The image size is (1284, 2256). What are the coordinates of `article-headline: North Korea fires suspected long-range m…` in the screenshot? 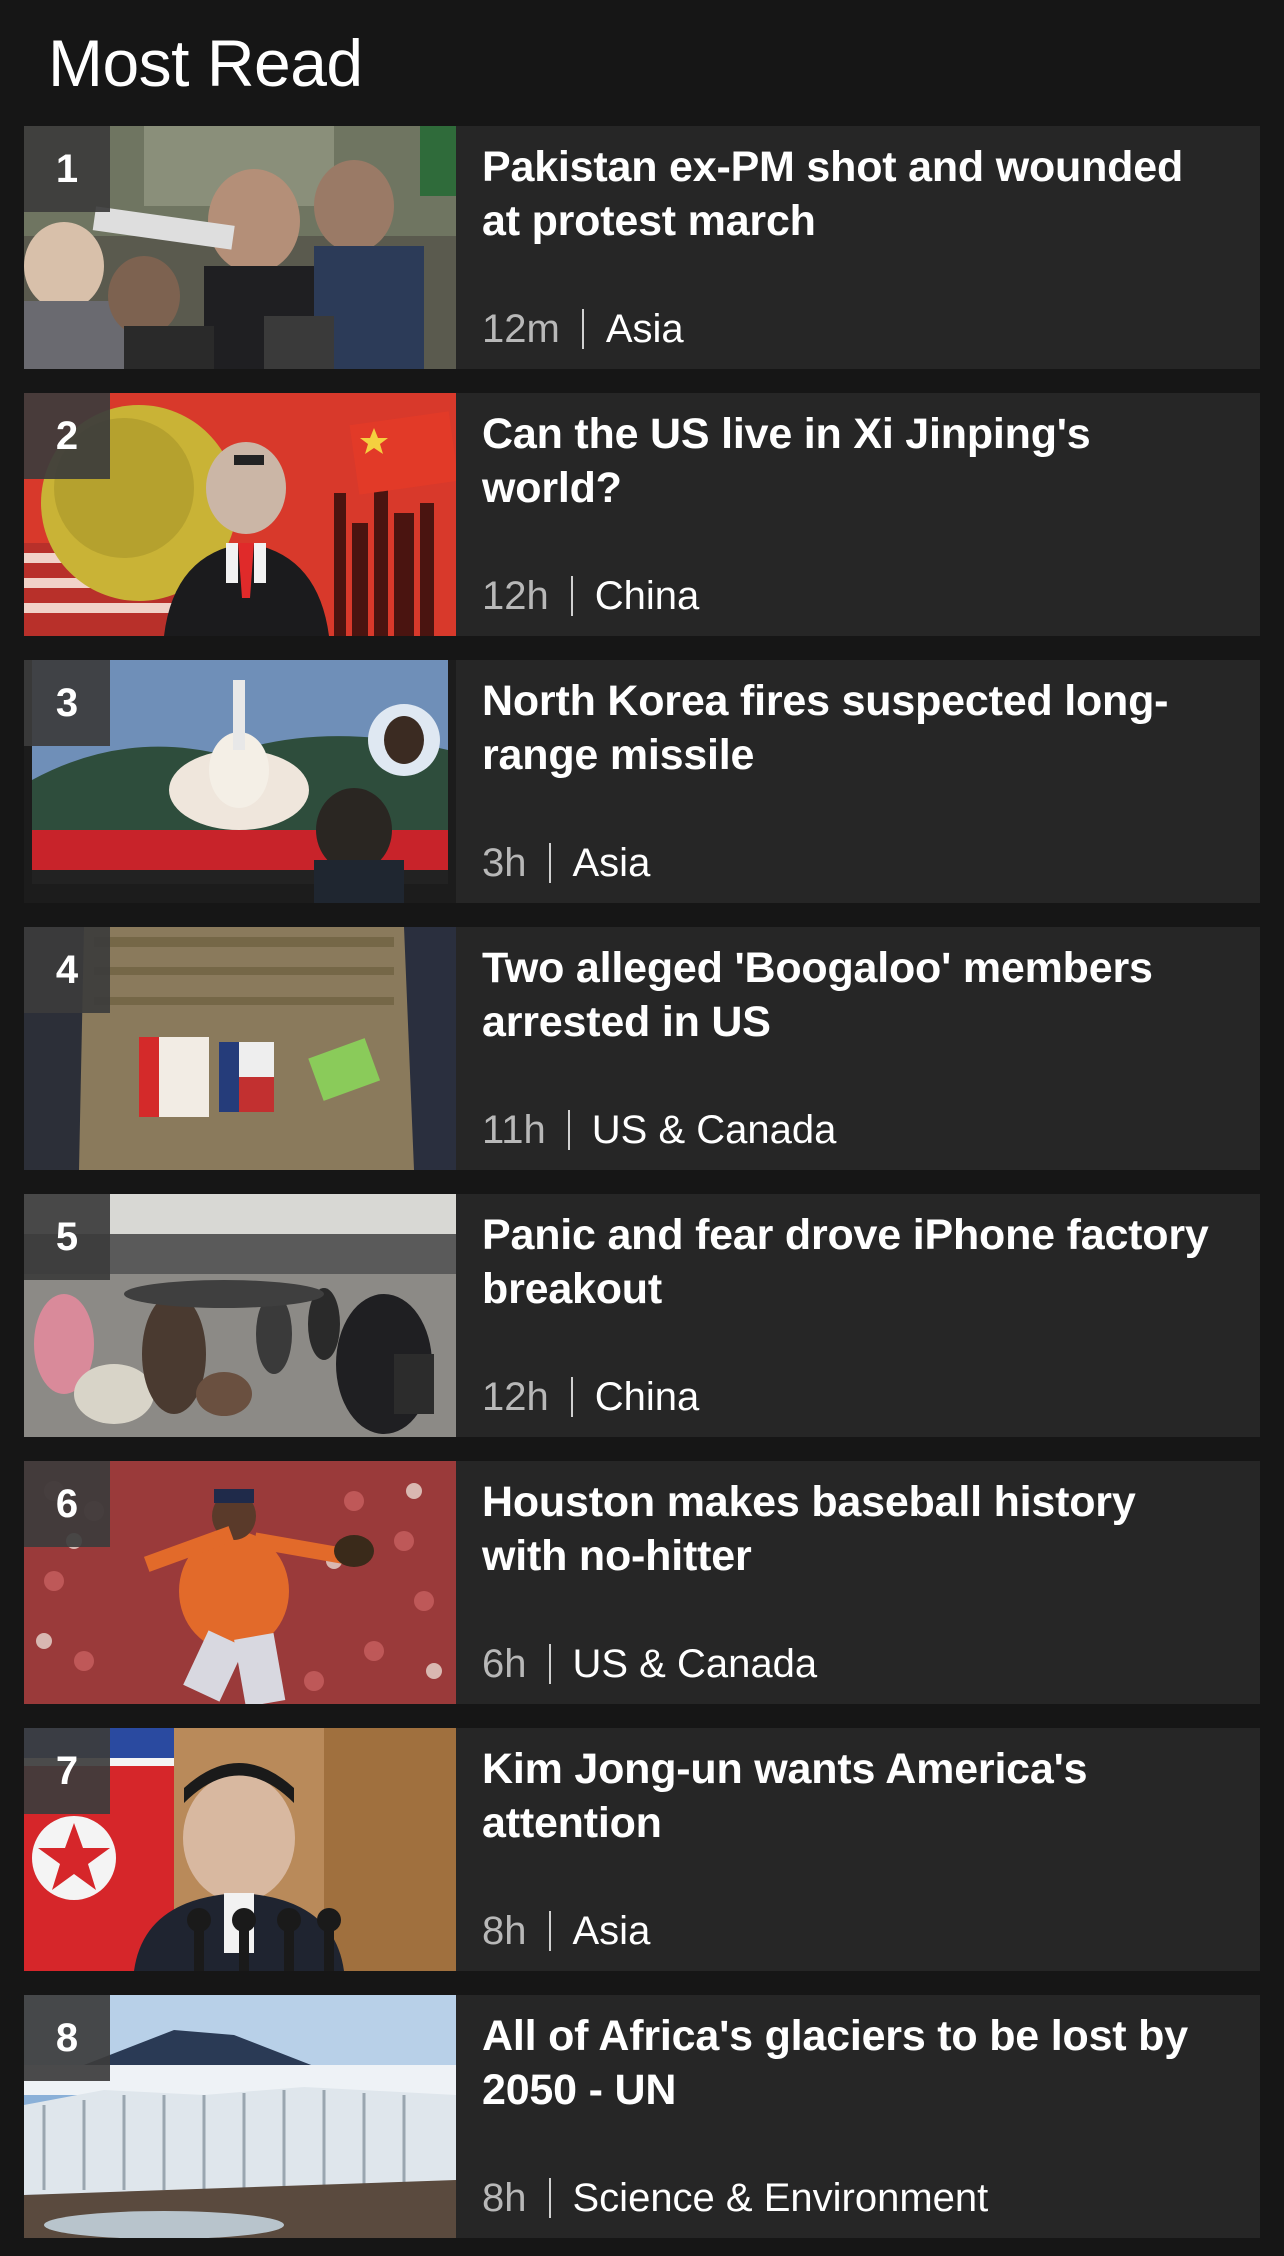 It's located at (856, 728).